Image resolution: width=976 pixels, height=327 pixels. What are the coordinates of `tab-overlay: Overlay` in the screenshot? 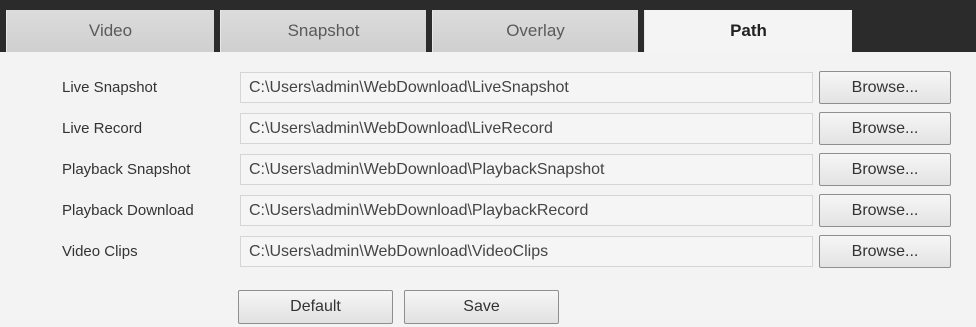 It's located at (535, 31).